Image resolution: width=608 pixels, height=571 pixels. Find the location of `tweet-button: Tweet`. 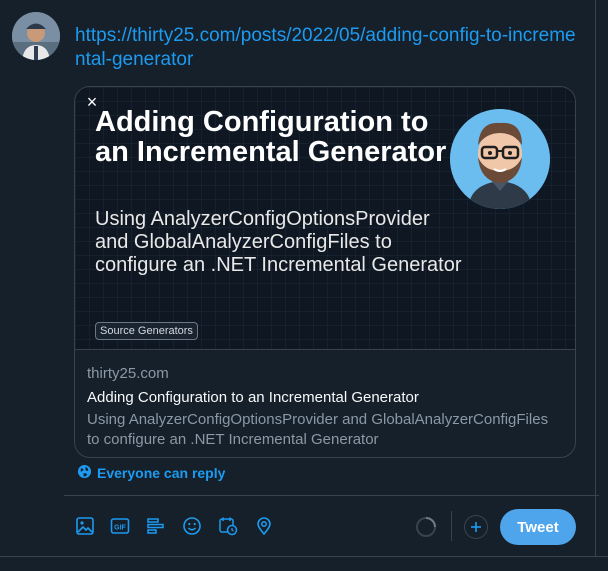

tweet-button: Tweet is located at coordinates (538, 527).